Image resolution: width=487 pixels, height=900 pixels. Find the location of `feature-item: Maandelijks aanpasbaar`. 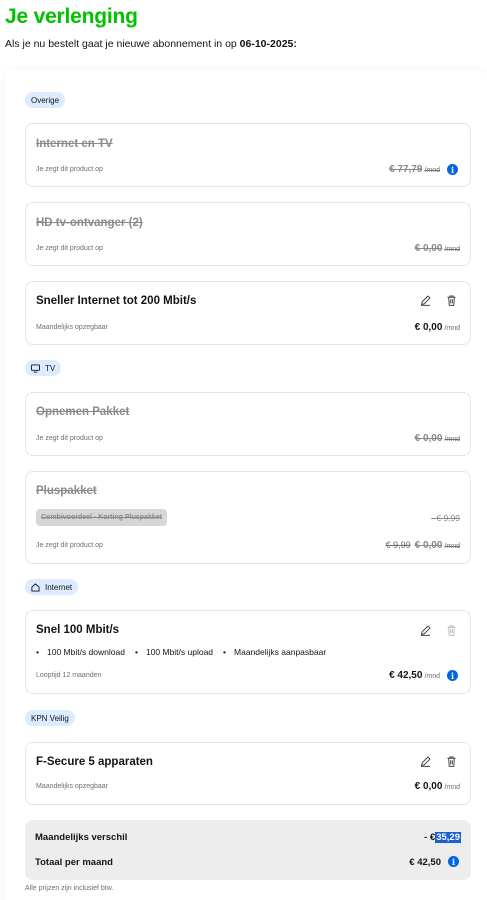

feature-item: Maandelijks aanpasbaar is located at coordinates (274, 652).